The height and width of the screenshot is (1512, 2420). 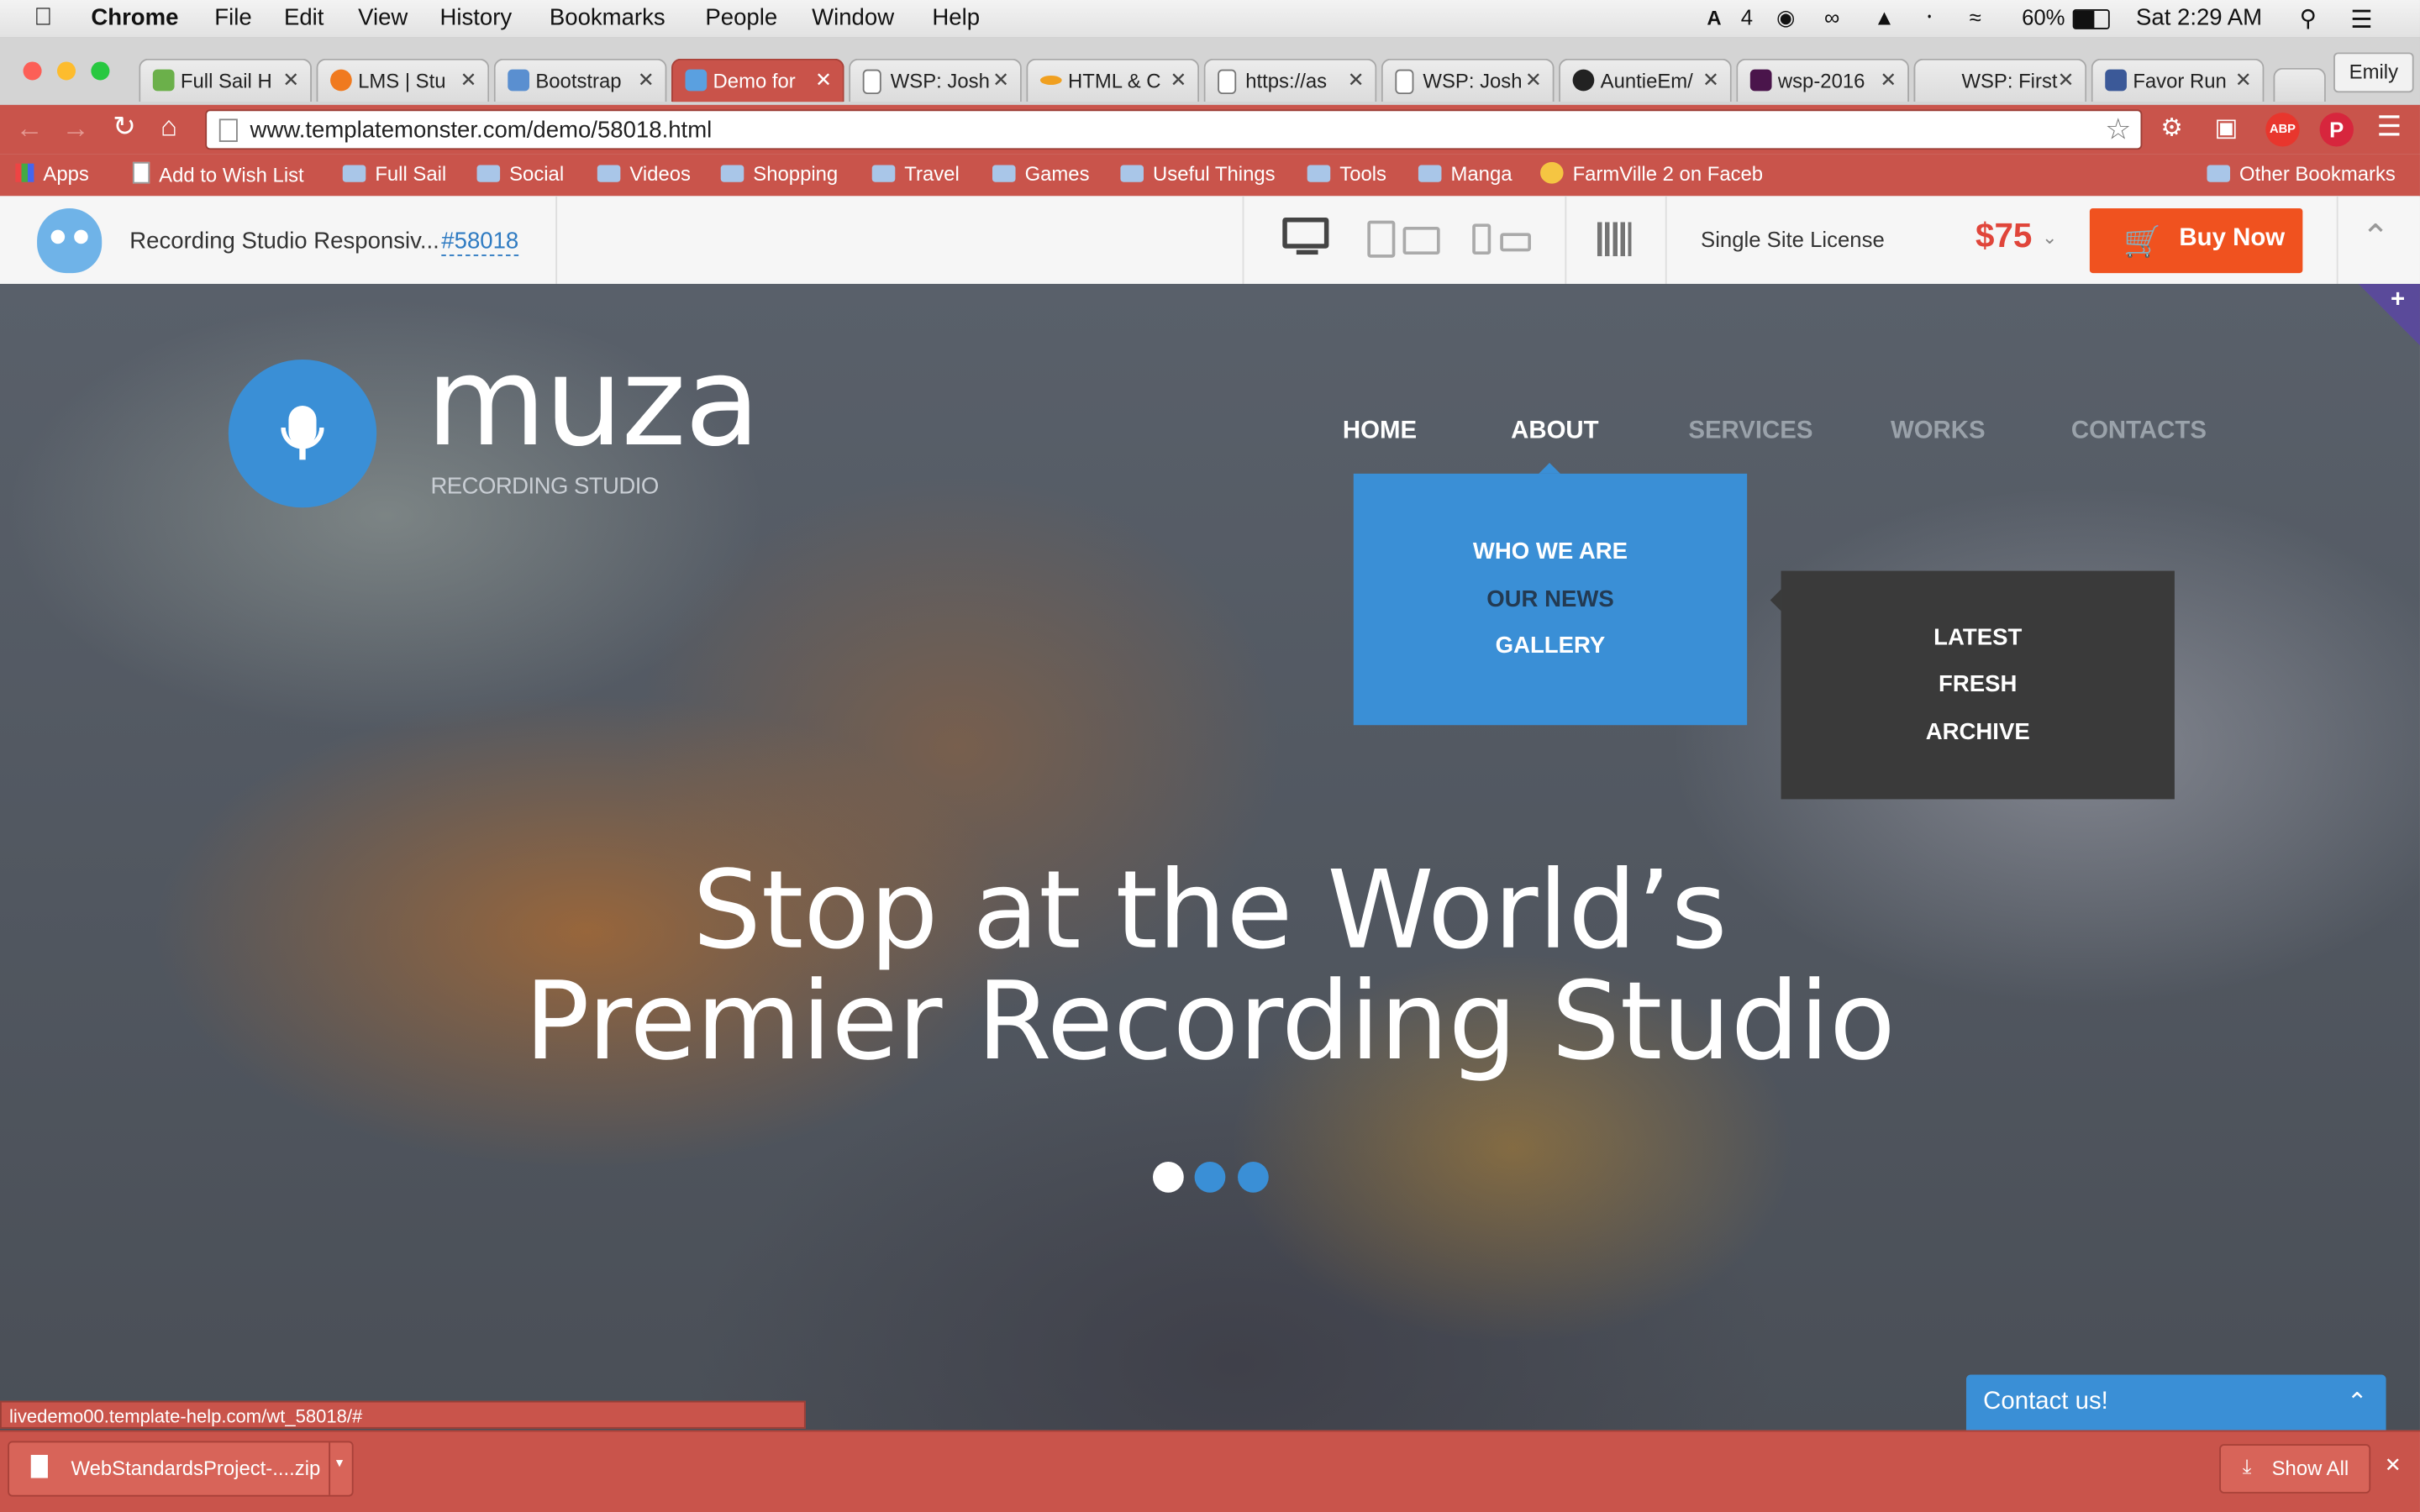 What do you see at coordinates (1041, 173) in the screenshot?
I see `bookmark-games: Games` at bounding box center [1041, 173].